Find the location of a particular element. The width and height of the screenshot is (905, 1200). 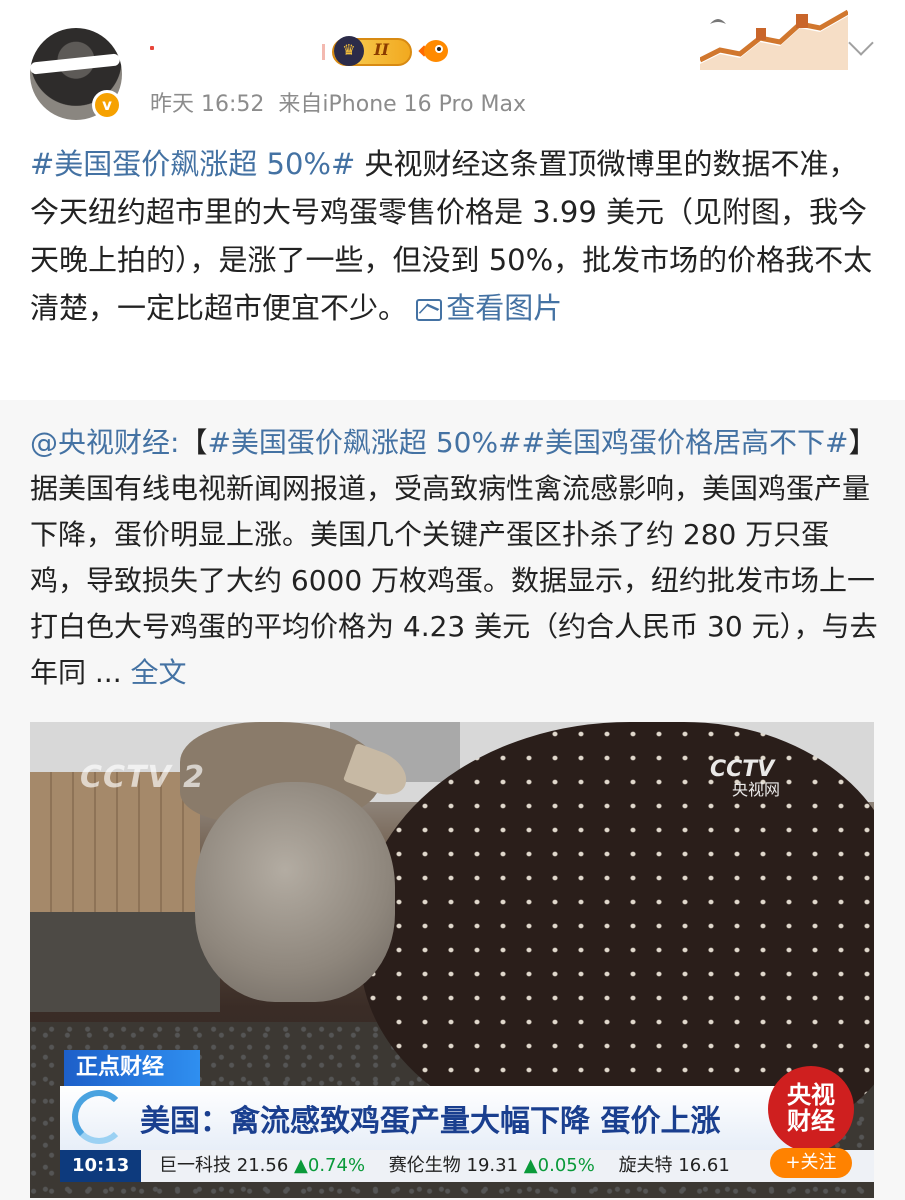

cctv-finance-avatar: 央视 财经 is located at coordinates (811, 1109).